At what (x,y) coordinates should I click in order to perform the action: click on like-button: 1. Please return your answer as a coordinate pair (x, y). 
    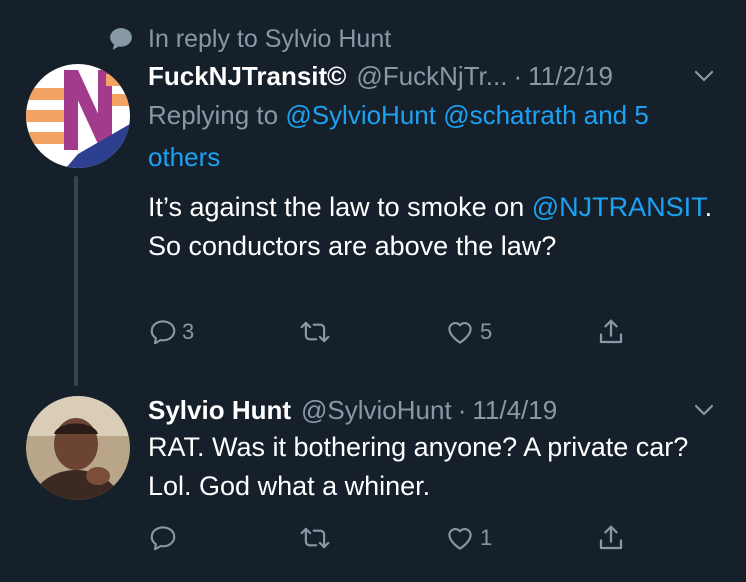
    Looking at the image, I should click on (468, 538).